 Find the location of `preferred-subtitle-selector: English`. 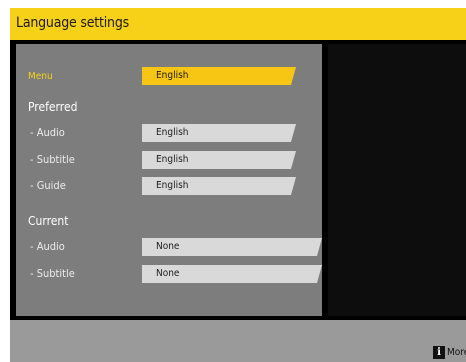

preferred-subtitle-selector: English is located at coordinates (219, 160).